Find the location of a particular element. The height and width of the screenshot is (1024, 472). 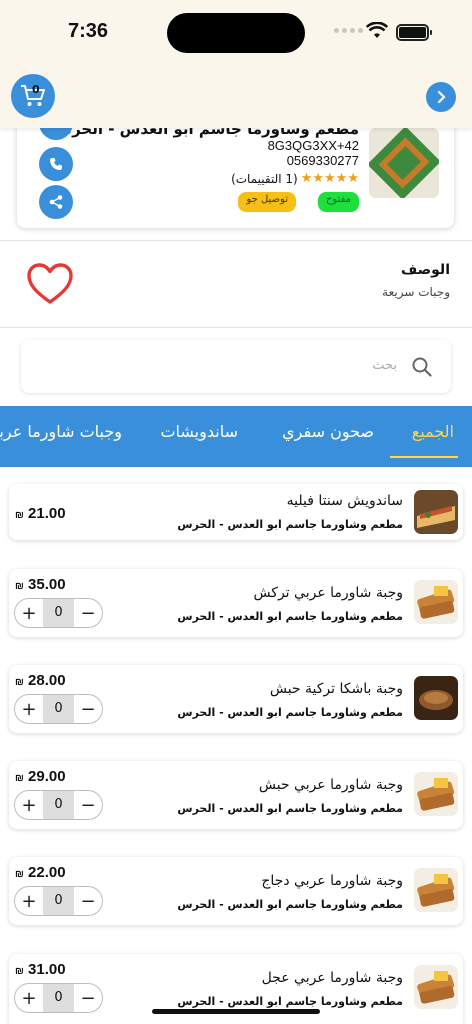

description-title: الوصف is located at coordinates (425, 270).